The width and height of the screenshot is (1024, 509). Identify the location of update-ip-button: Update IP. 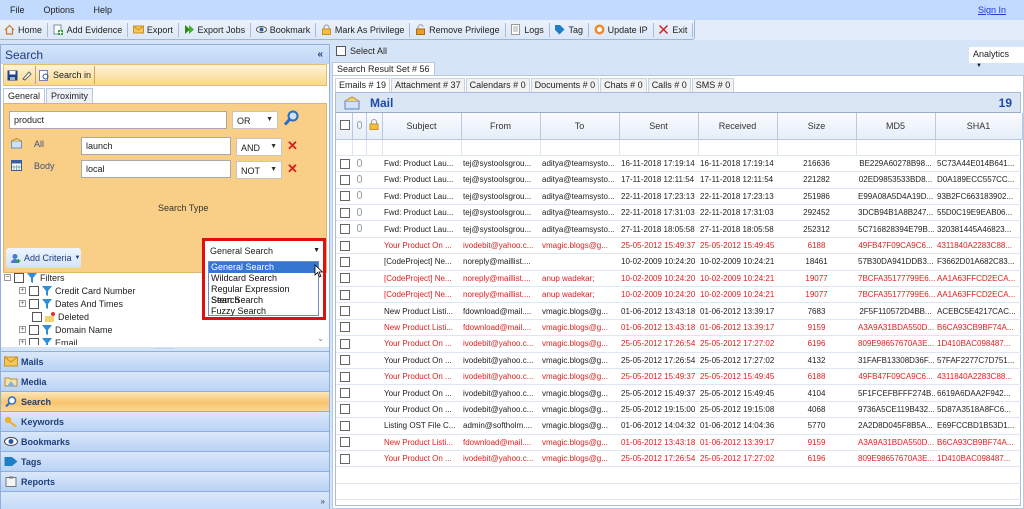
(621, 30).